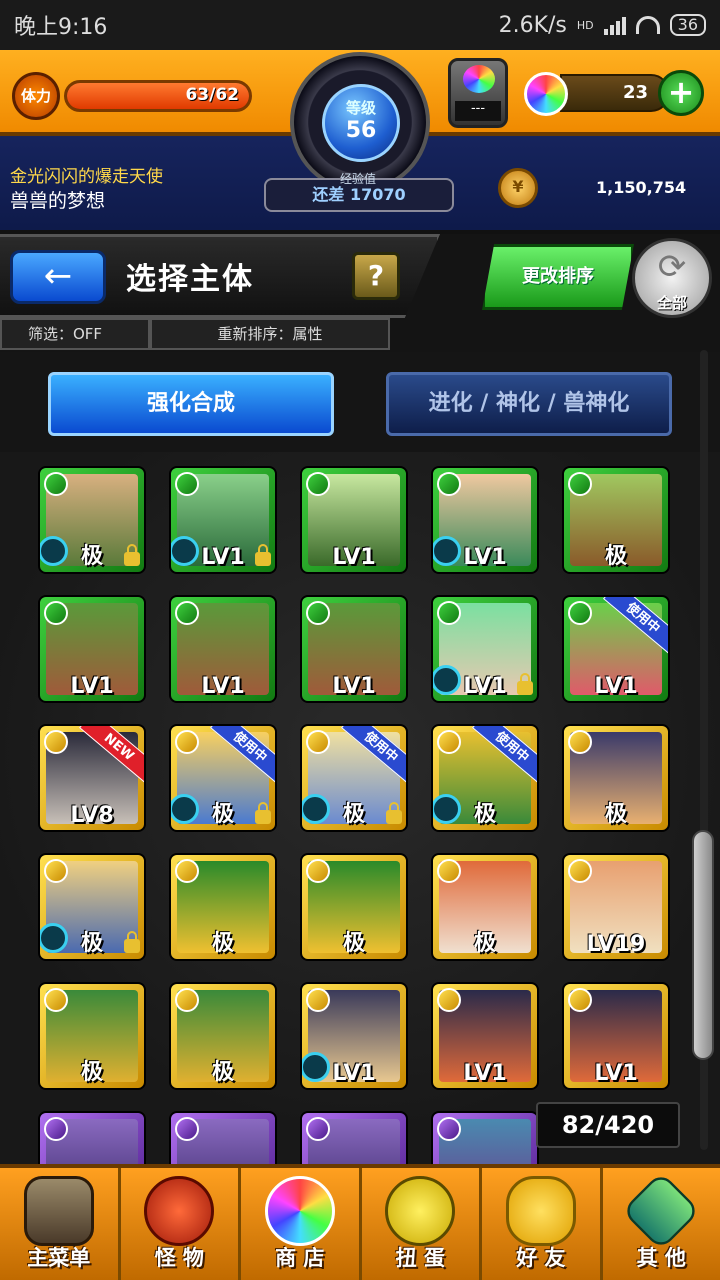 The image size is (720, 1280). What do you see at coordinates (361, 130) in the screenshot?
I see `level-value: 56` at bounding box center [361, 130].